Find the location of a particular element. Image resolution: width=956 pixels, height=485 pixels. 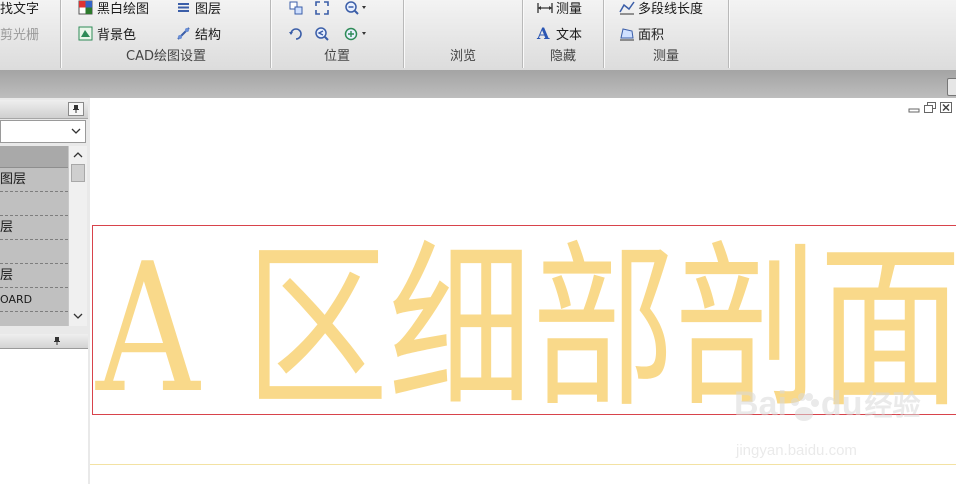

fit-view-button is located at coordinates (322, 9).